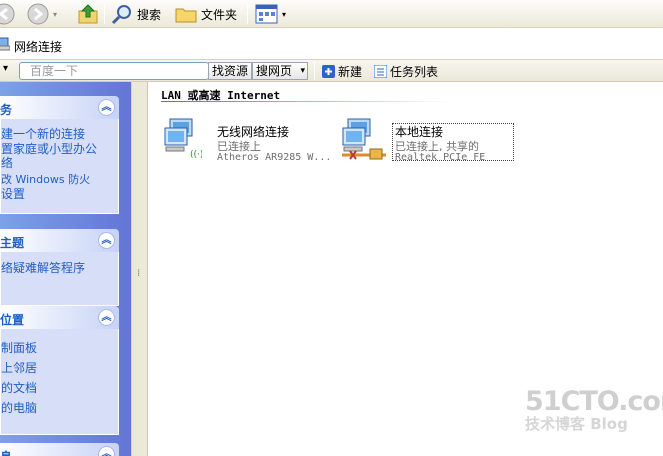 Image resolution: width=663 pixels, height=456 pixels. I want to click on network-tasks-panel: 务 ︽ 建一个新的连接 置家庭或小型办公 络 改 Windows 防火 设置, so click(59, 155).